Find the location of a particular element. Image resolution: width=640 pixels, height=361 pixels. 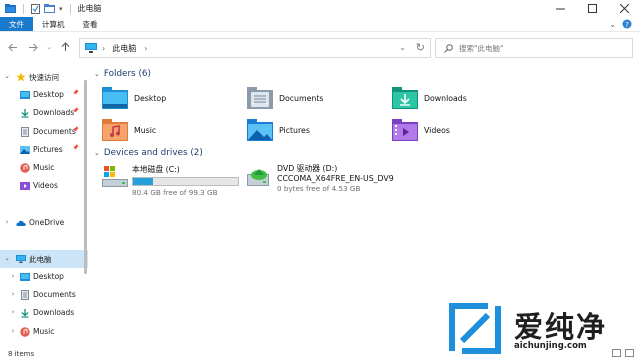

address-dropdown-icon: ⌄ is located at coordinates (402, 47).